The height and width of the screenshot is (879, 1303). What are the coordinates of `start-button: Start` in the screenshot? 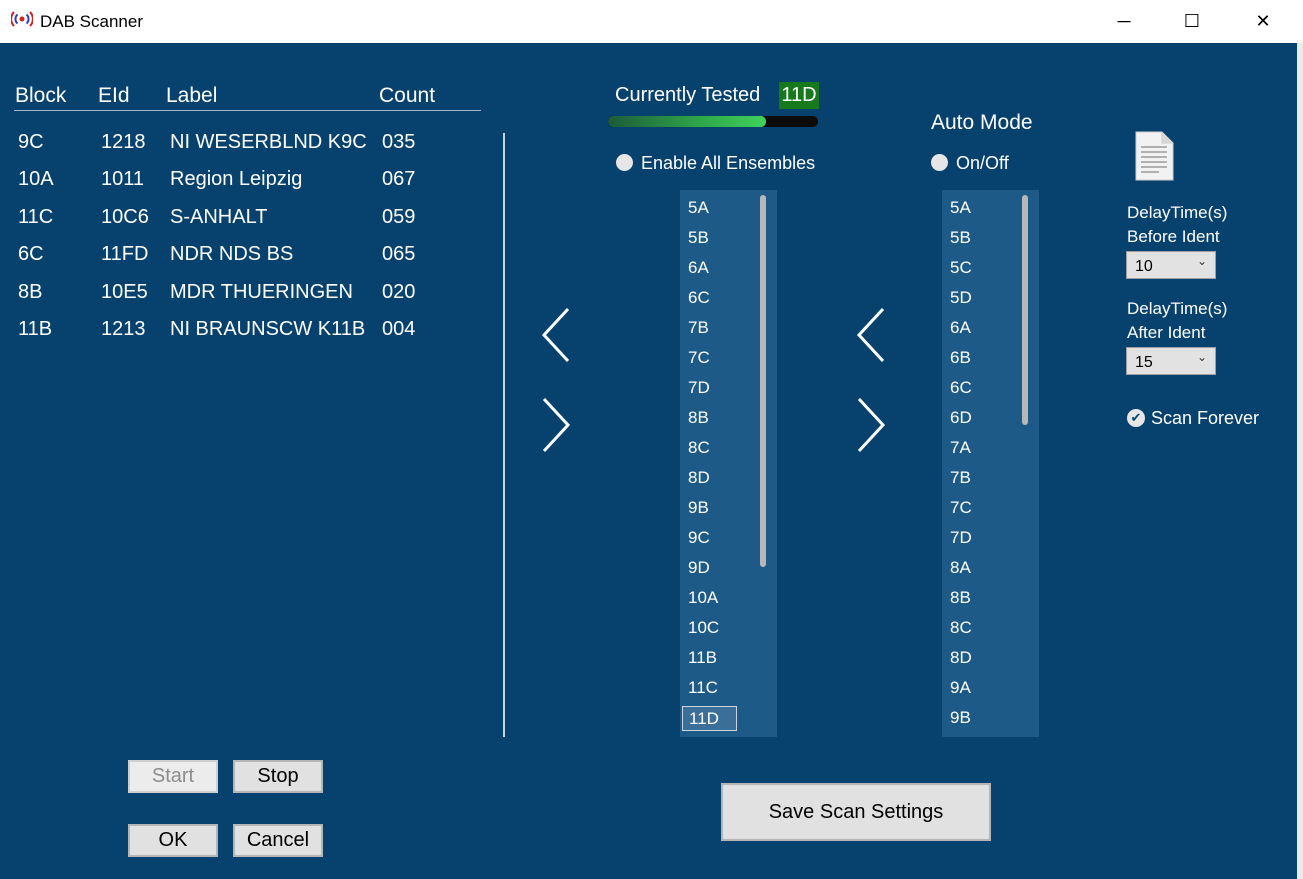 It's located at (173, 776).